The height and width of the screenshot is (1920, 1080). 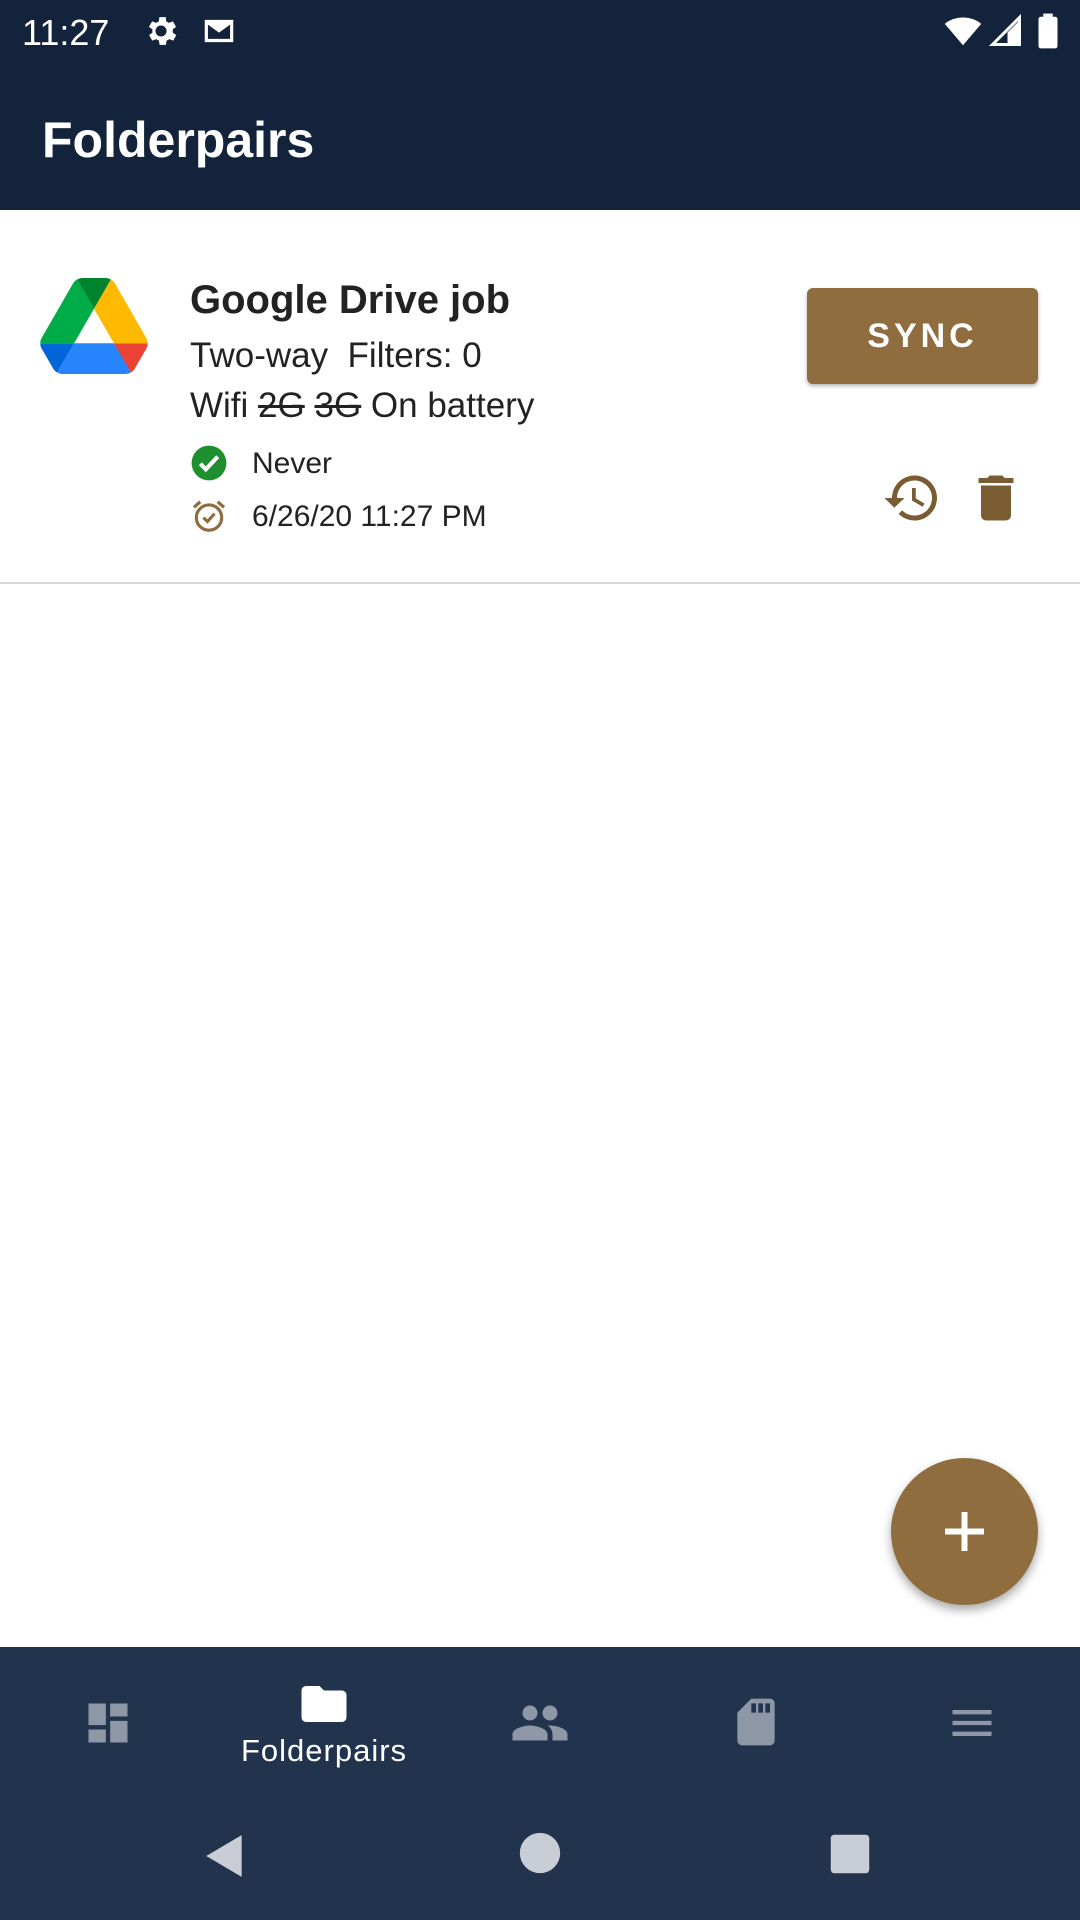 What do you see at coordinates (161, 33) in the screenshot?
I see `settings-gear-icon` at bounding box center [161, 33].